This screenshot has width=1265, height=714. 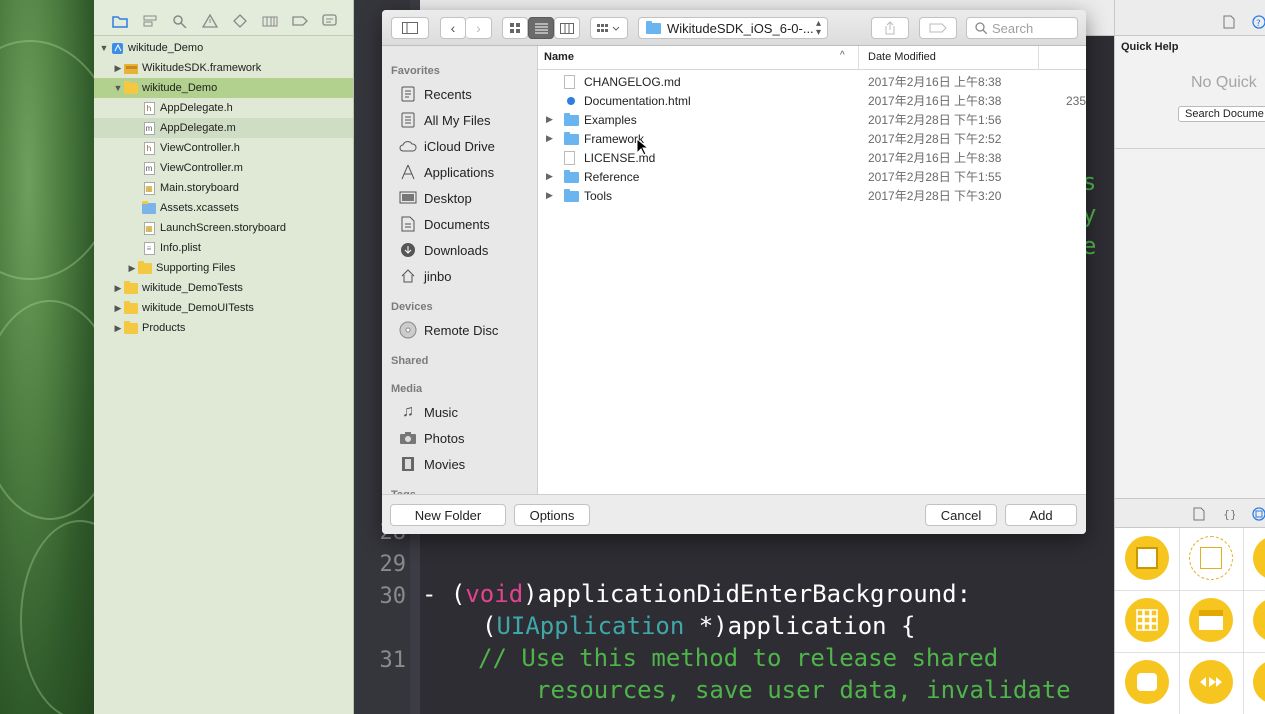 I want to click on breakpoint-icon, so click(x=300, y=21).